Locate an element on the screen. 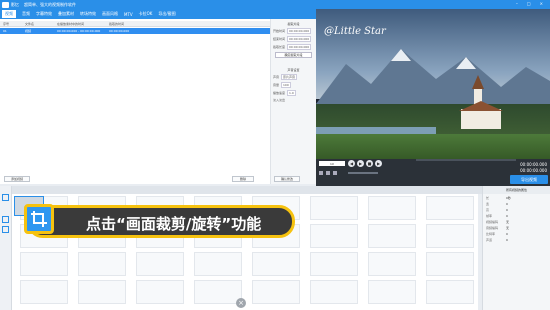 This screenshot has height=310, width=550. speed-selector: 1X is located at coordinates (332, 163).